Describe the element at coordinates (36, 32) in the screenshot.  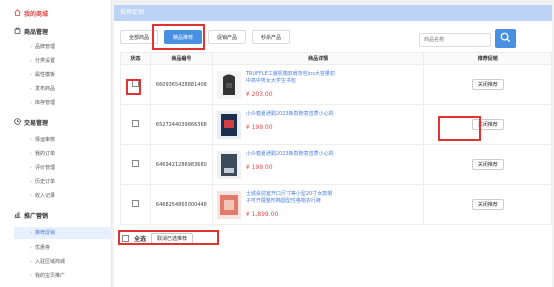
I see `section-goods-title: 商品管理` at that location.